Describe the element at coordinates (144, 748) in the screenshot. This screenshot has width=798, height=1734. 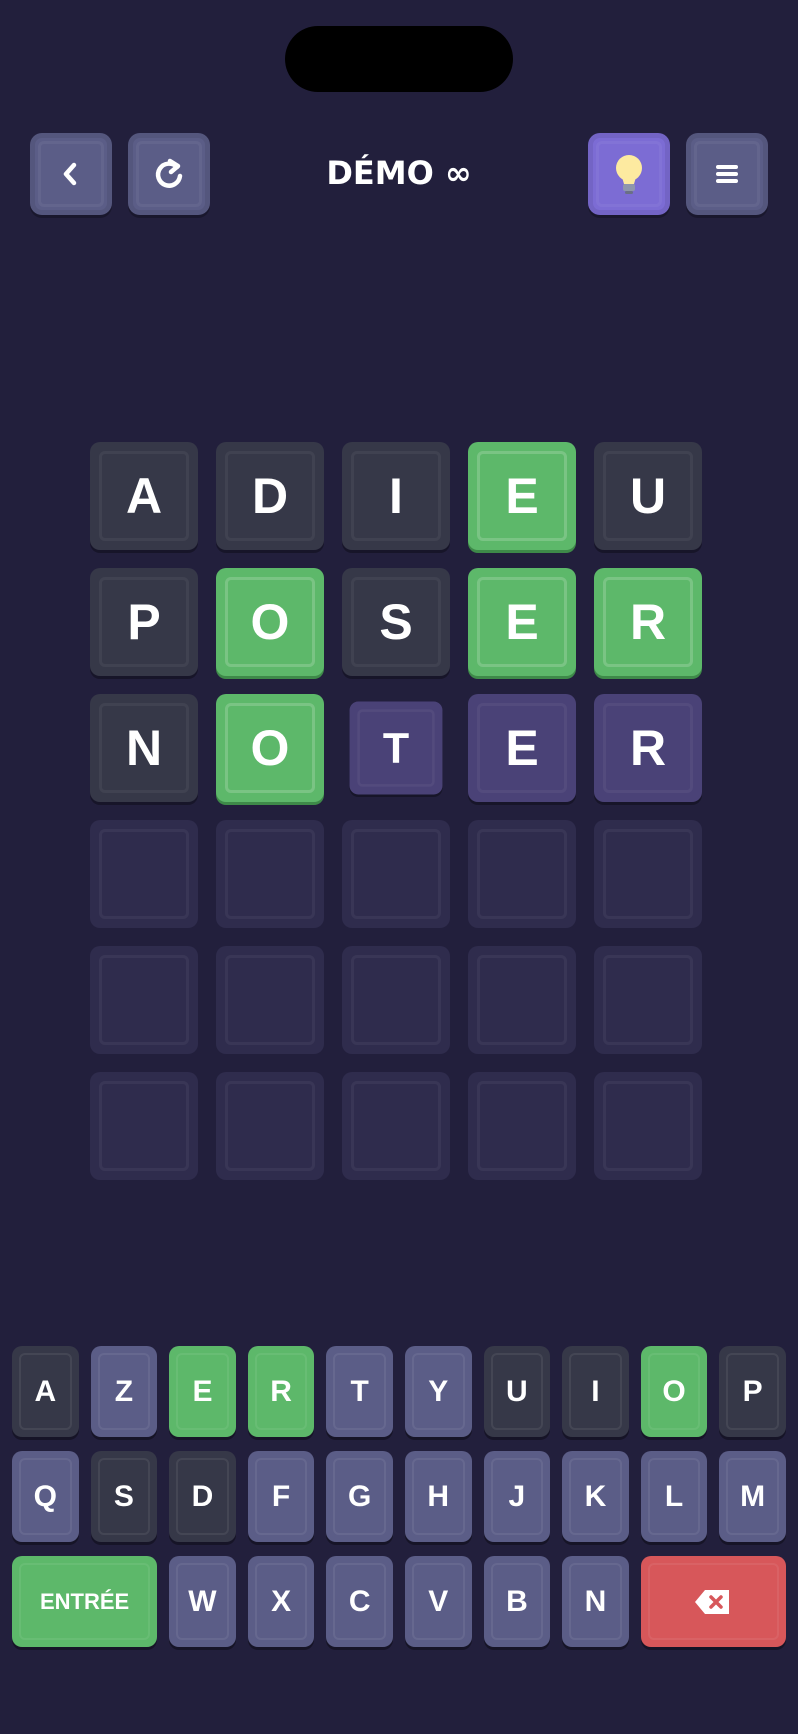
I see `board-tile: N` at that location.